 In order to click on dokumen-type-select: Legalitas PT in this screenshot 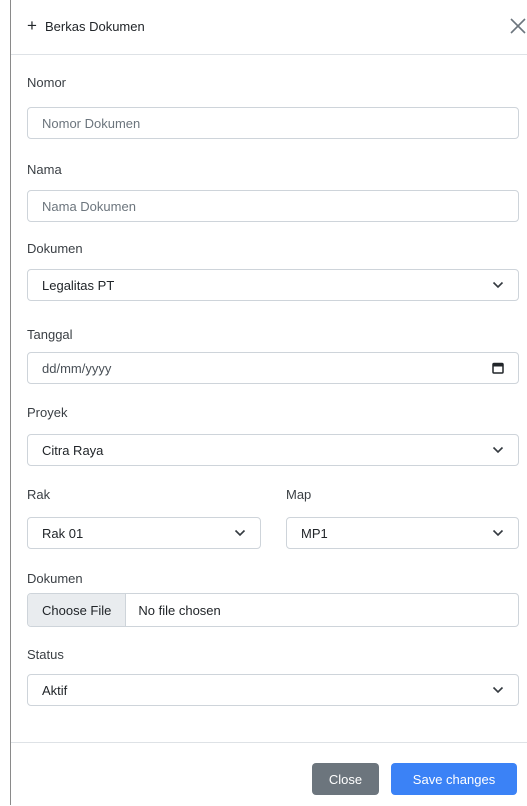, I will do `click(273, 285)`.